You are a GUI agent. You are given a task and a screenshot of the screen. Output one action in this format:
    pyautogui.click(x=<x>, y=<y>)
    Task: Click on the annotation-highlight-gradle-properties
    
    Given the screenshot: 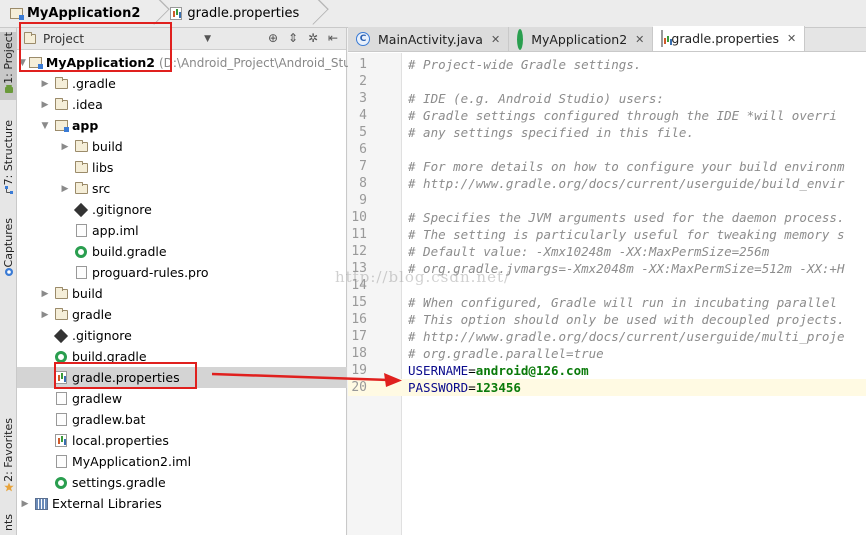 What is the action you would take?
    pyautogui.click(x=125, y=375)
    